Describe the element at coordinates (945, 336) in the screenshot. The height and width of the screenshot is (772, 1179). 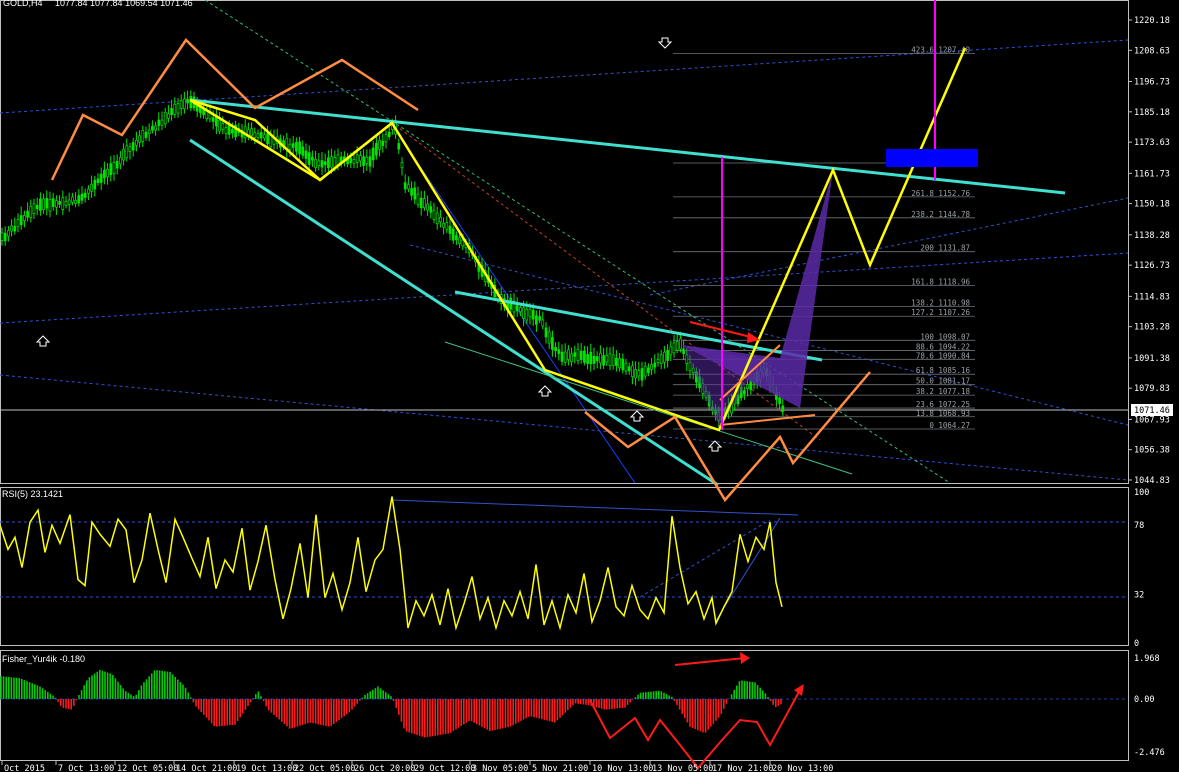
I see `fib-label: 100 1098.07` at that location.